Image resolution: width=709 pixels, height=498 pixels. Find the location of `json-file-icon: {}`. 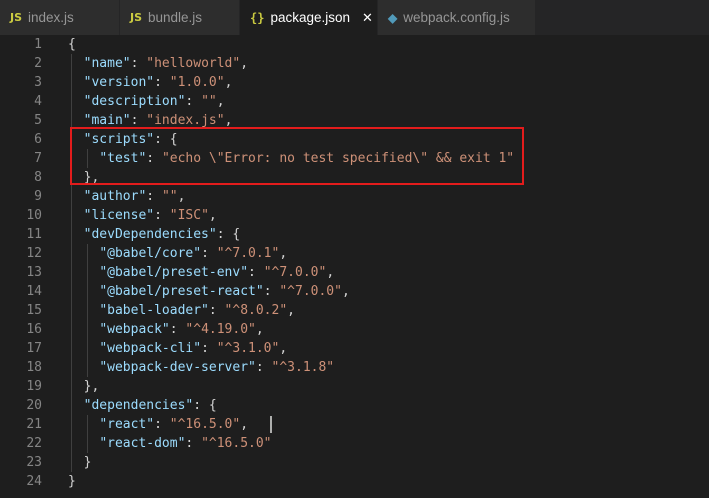

json-file-icon: {} is located at coordinates (257, 17).